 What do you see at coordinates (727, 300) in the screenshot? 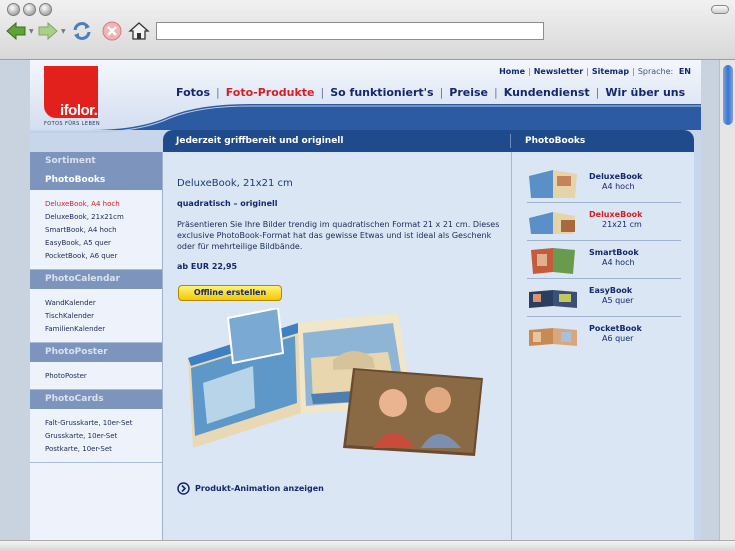
I see `vertical-scrollbar` at bounding box center [727, 300].